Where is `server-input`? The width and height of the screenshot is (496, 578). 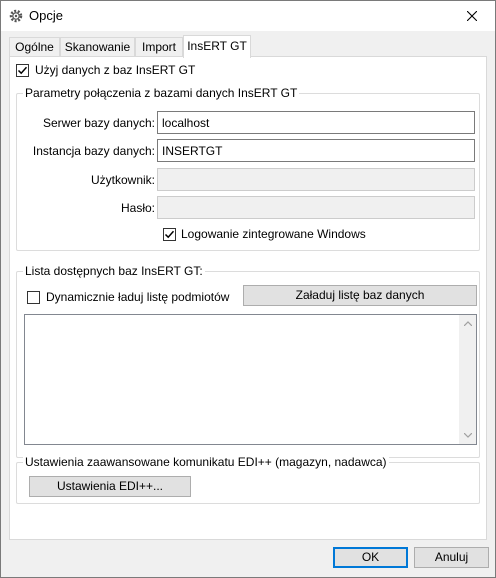 server-input is located at coordinates (316, 122).